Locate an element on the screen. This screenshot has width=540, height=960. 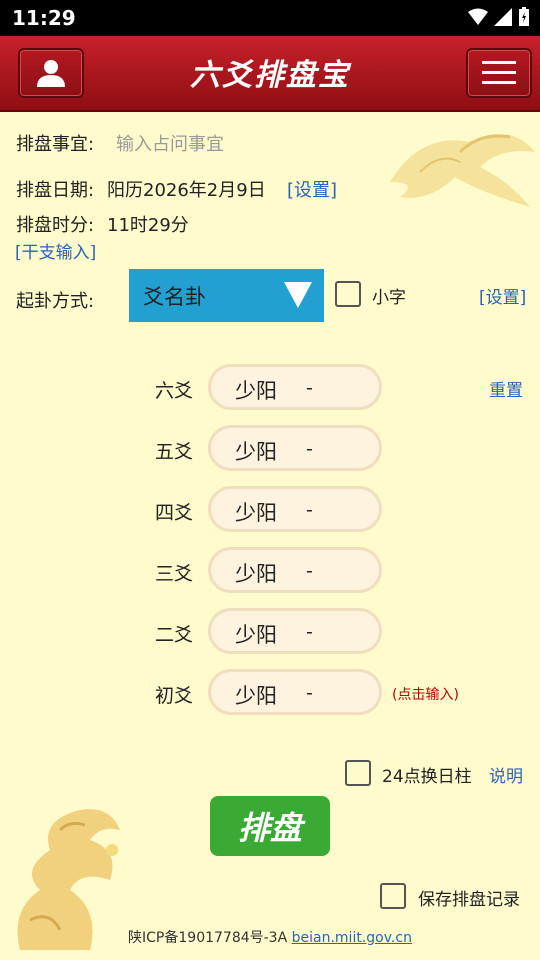
ganzhi-input-link: [干支输入] is located at coordinates (55, 250).